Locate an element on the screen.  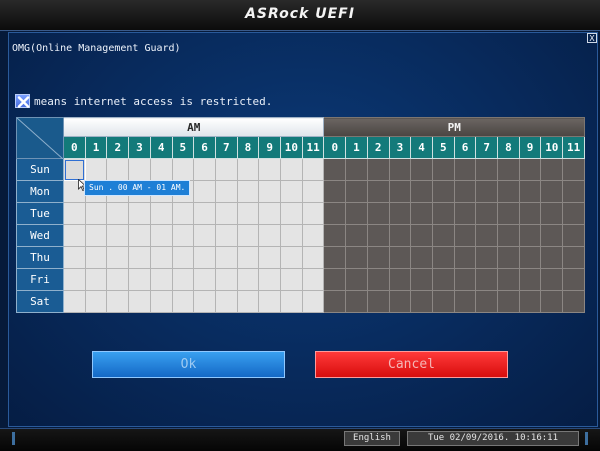
close-button: X is located at coordinates (592, 38).